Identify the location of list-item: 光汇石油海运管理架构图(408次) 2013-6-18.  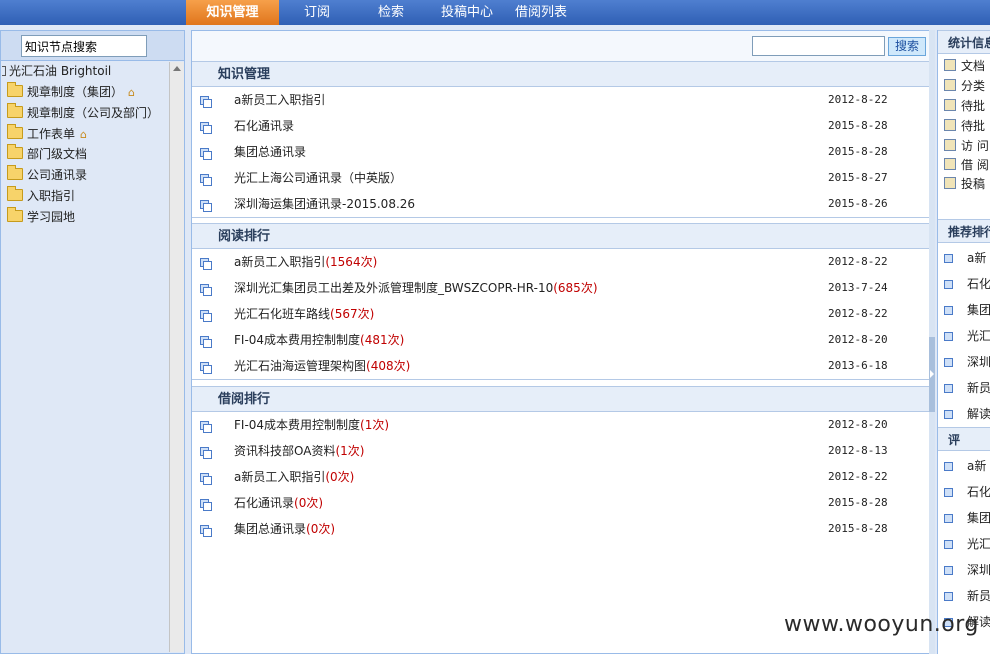
(561, 366).